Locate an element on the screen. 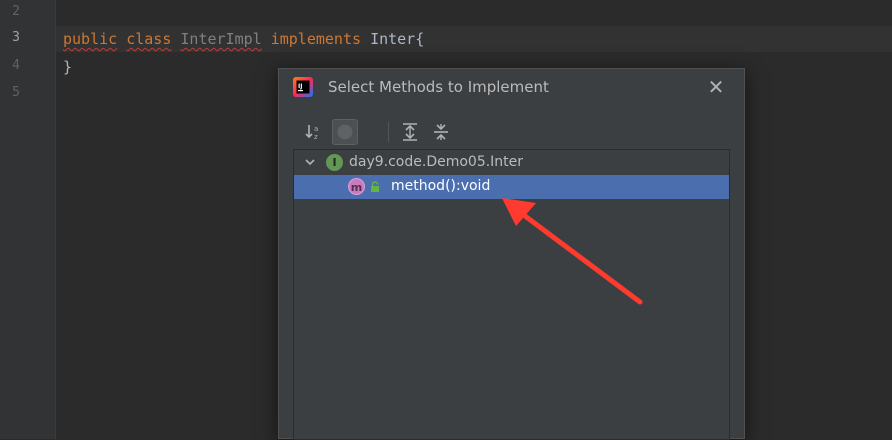 This screenshot has height=440, width=892. show-classes-icon is located at coordinates (345, 132).